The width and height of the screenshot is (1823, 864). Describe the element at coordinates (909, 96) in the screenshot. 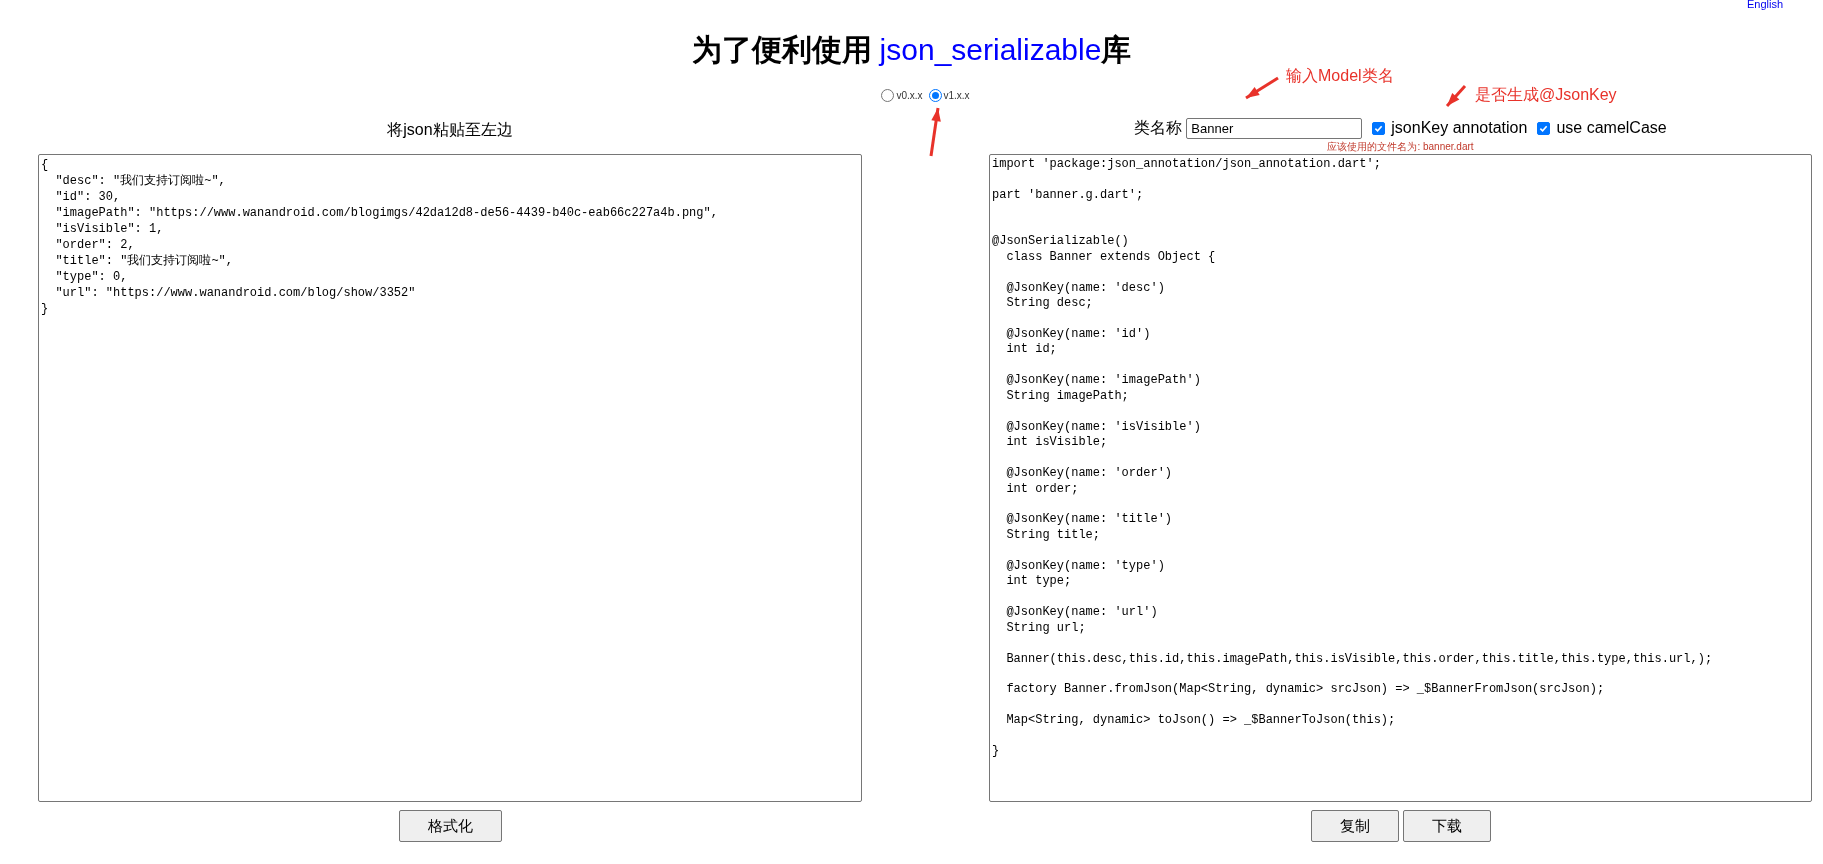

I see `version-label: v0.x.x` at that location.